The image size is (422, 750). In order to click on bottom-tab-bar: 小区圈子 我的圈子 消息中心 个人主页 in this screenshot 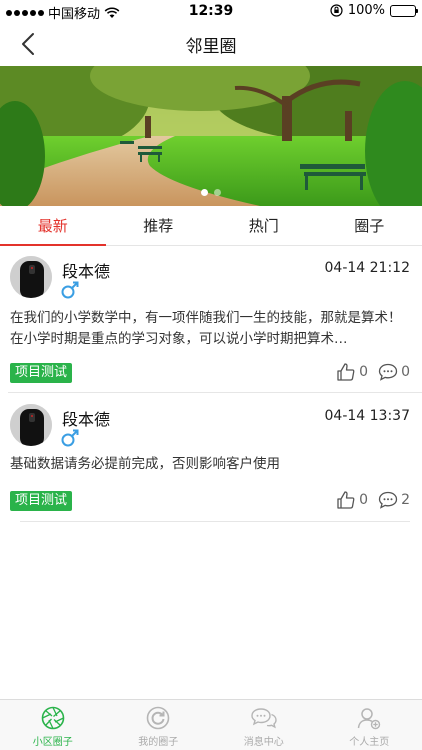, I will do `click(211, 724)`.